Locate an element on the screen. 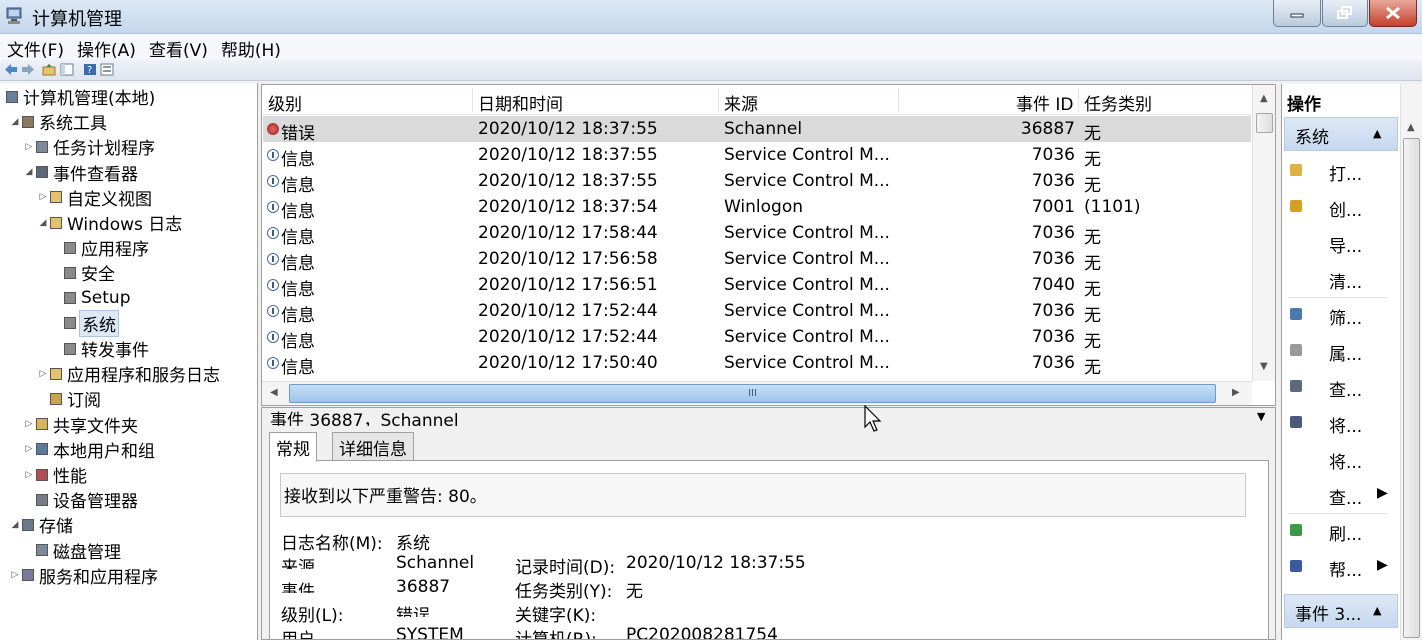  restore-button is located at coordinates (1345, 13).